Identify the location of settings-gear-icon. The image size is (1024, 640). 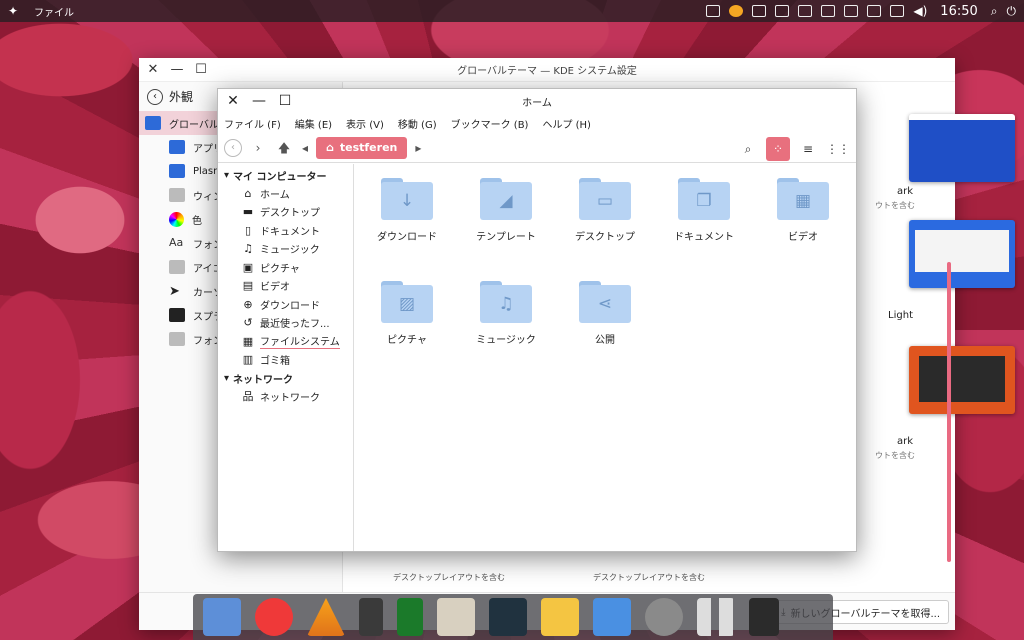
(664, 617).